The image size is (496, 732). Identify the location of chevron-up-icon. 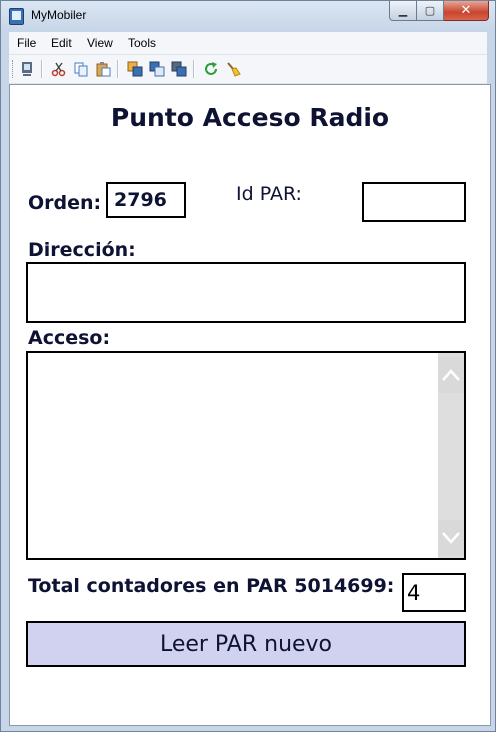
(451, 375).